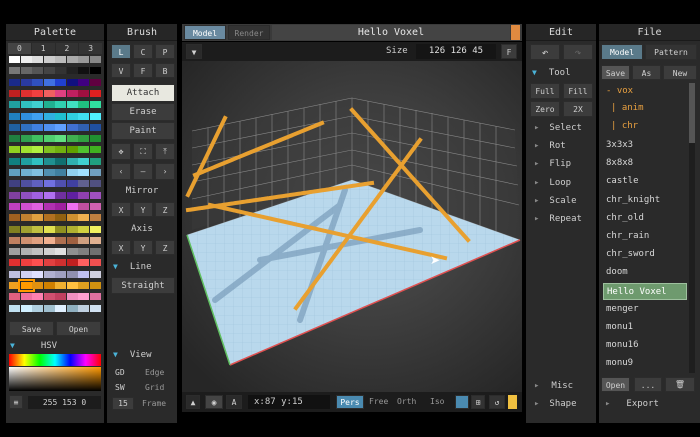  I want to click on erase-button: Erase, so click(143, 112).